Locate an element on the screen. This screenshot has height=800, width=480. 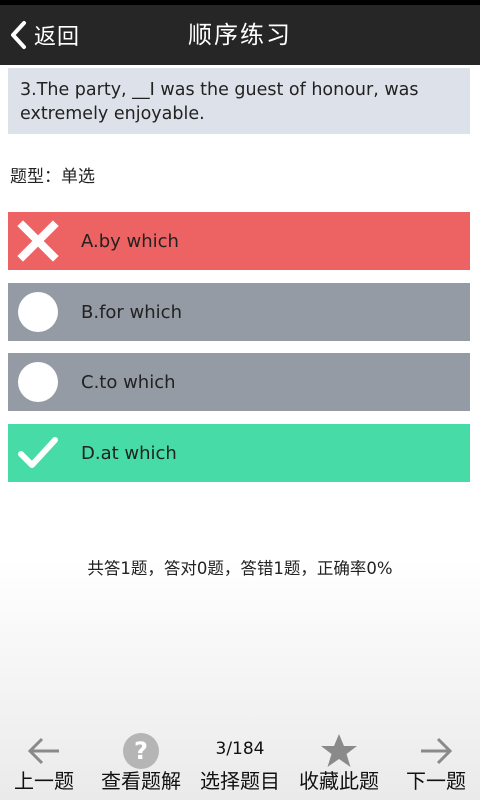
bottom-nav: 上一题 ? 查看题解 3/184 选择题目 收藏此题 下一题 is located at coordinates (240, 762).